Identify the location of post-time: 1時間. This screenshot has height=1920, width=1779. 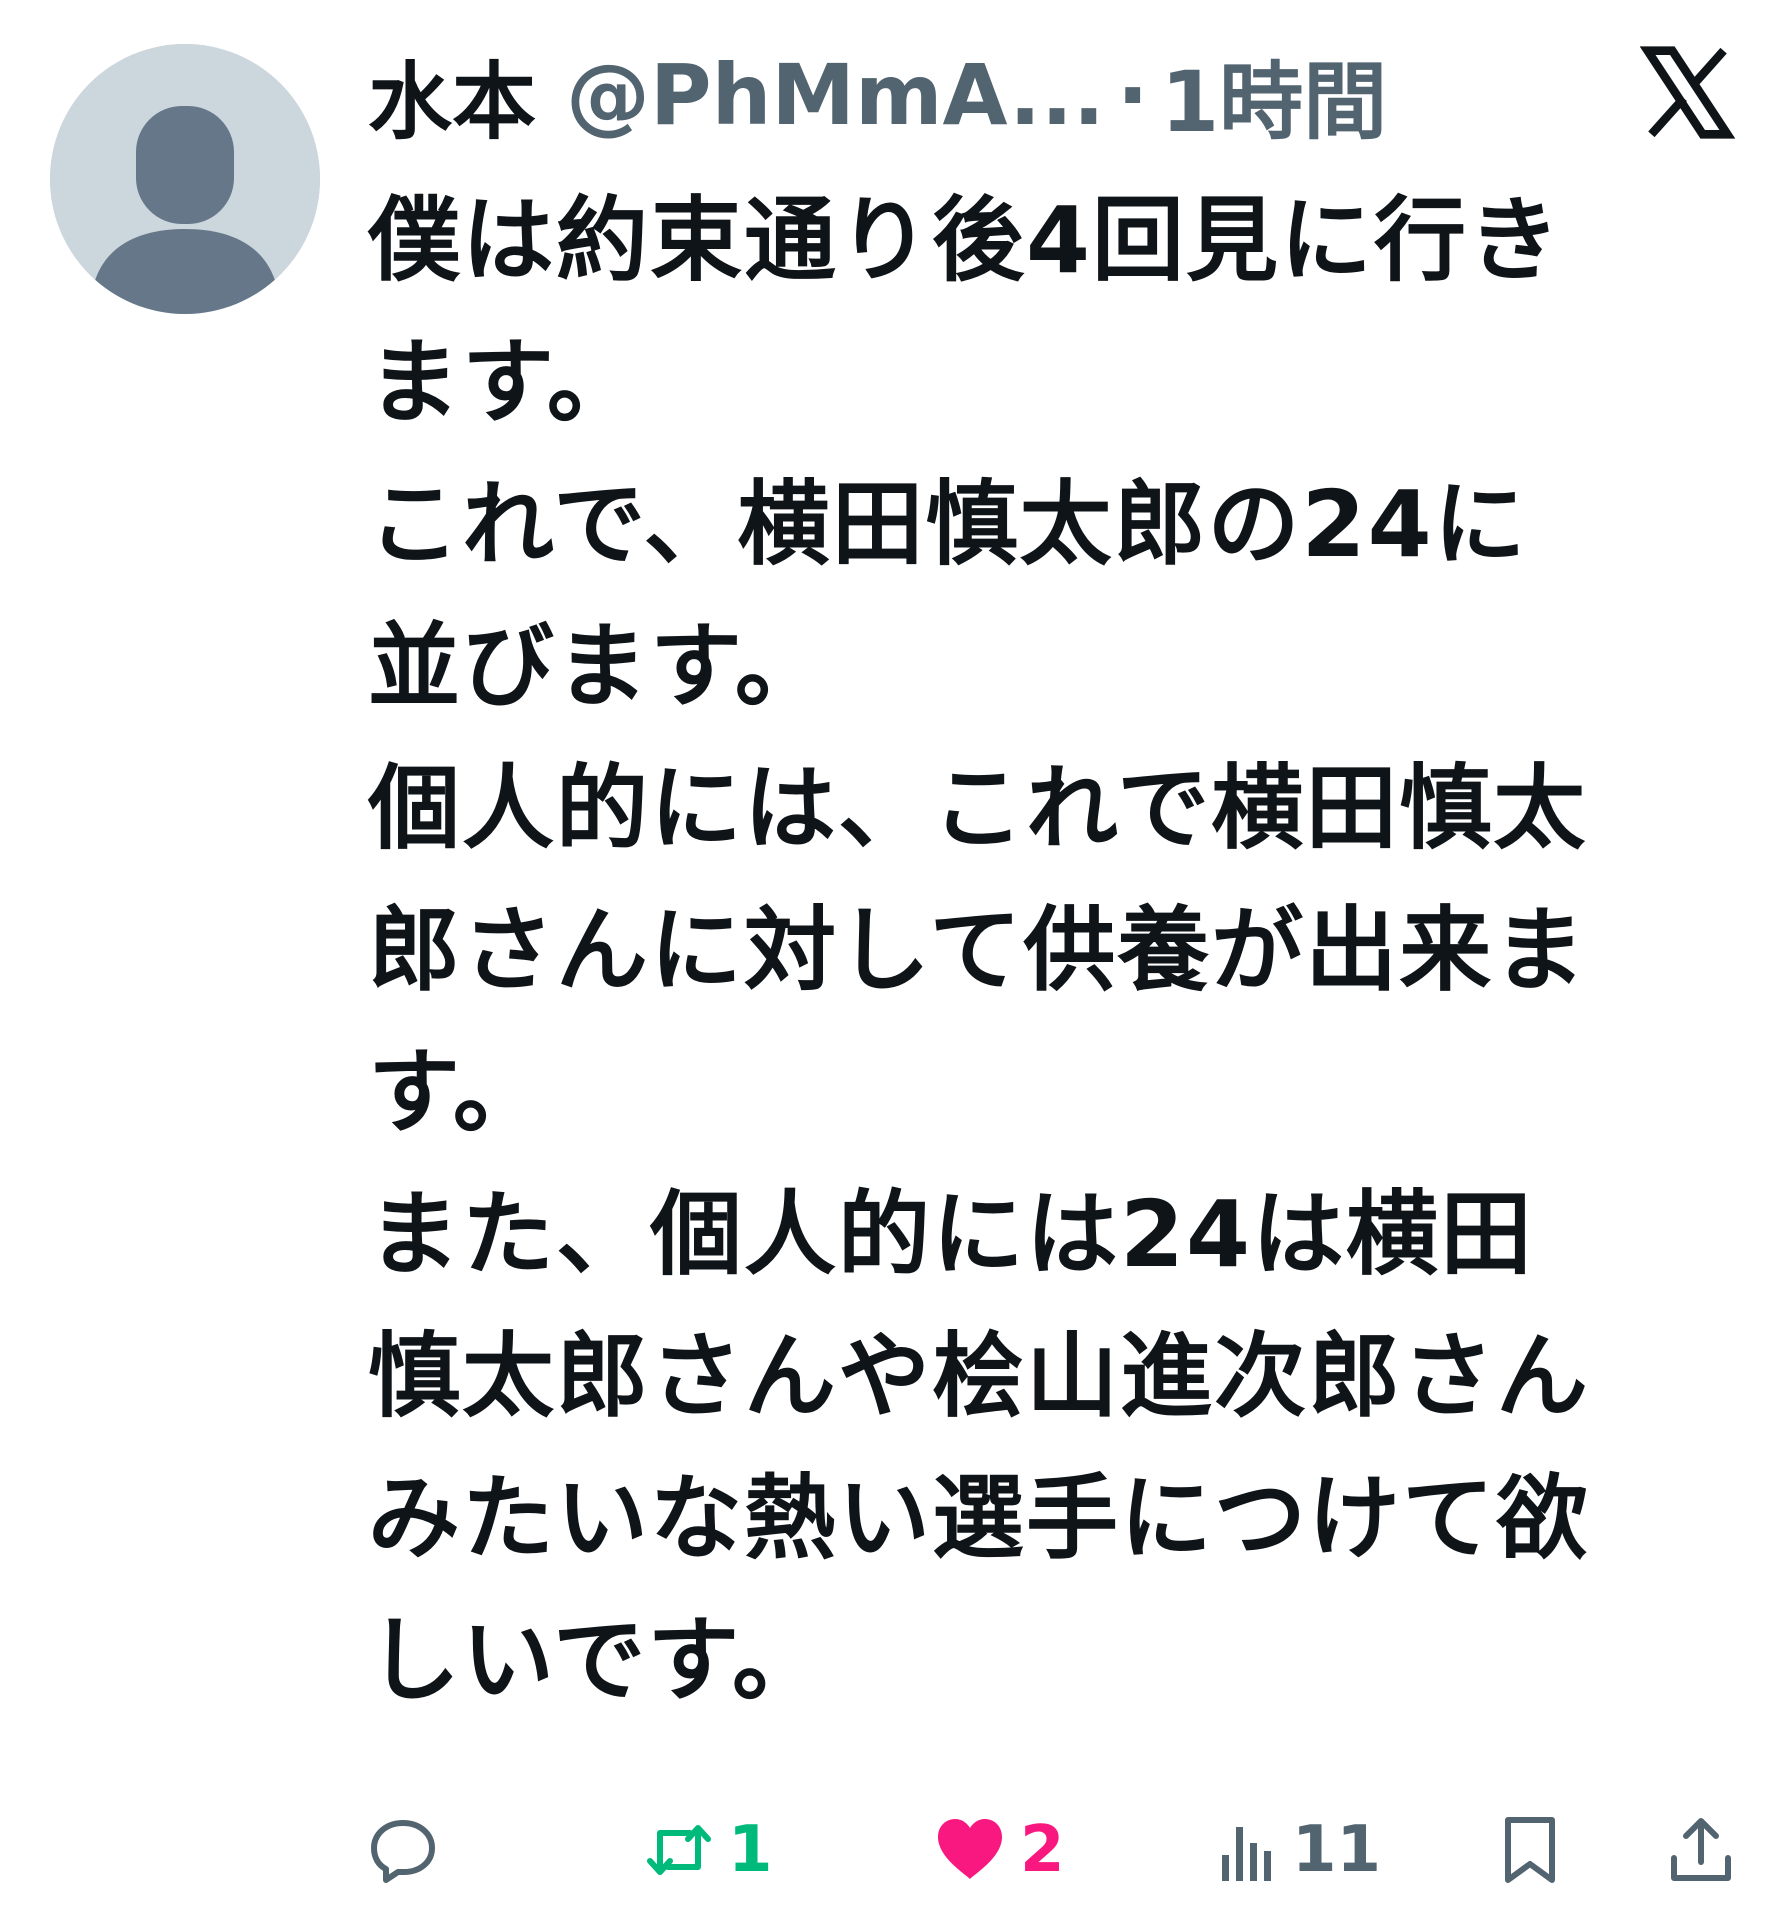
(1274, 95).